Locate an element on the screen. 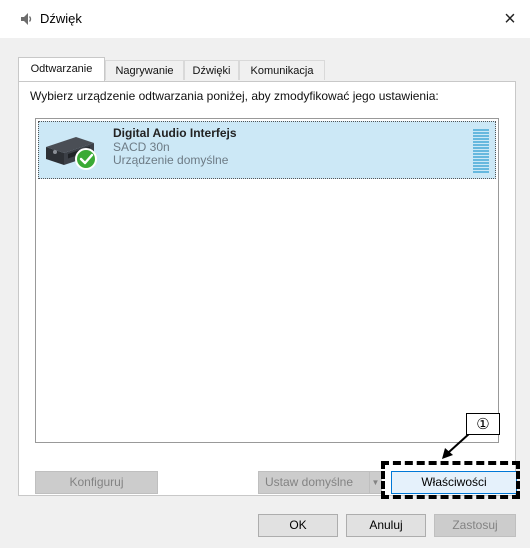 The height and width of the screenshot is (548, 530). tab-sounds: Dźwięki is located at coordinates (211, 70).